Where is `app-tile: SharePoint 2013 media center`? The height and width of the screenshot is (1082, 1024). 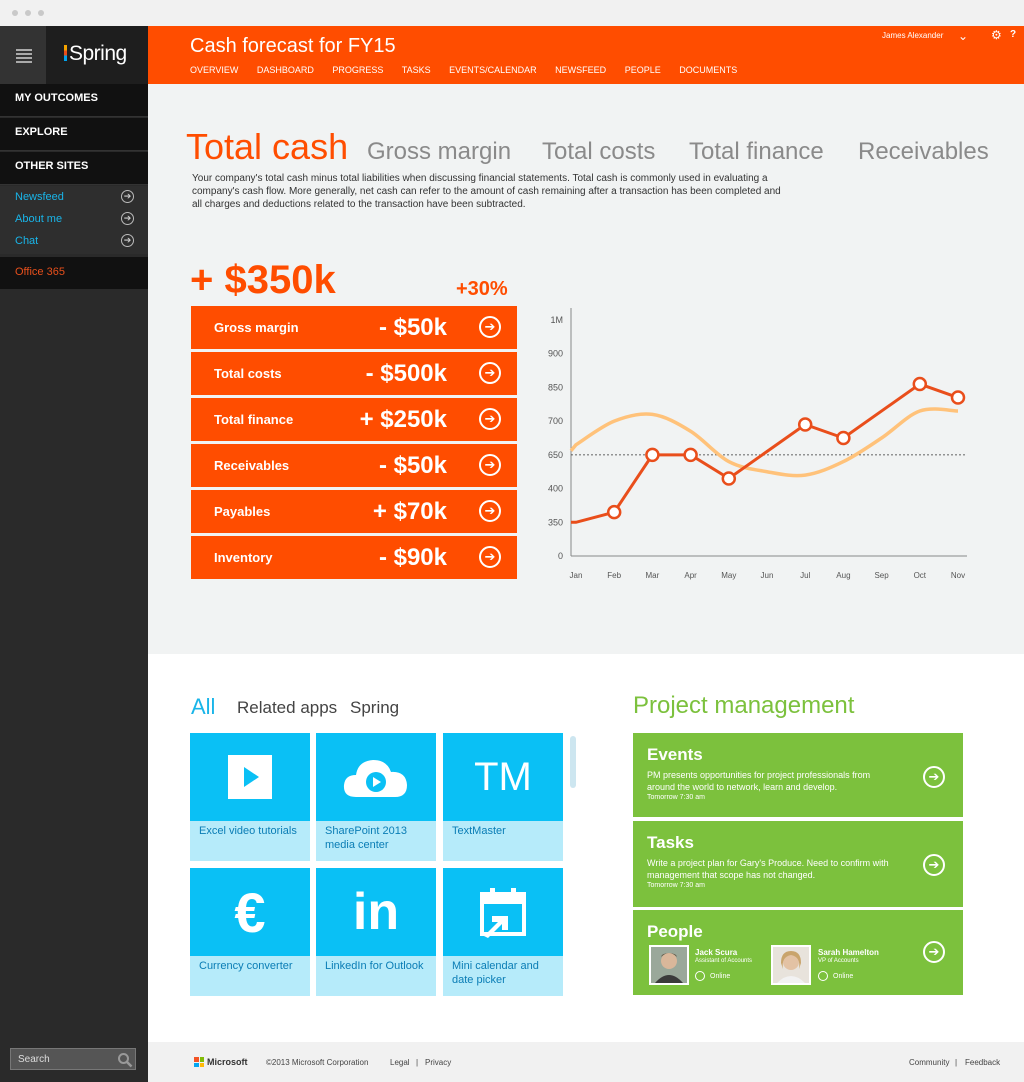
app-tile: SharePoint 2013 media center is located at coordinates (376, 797).